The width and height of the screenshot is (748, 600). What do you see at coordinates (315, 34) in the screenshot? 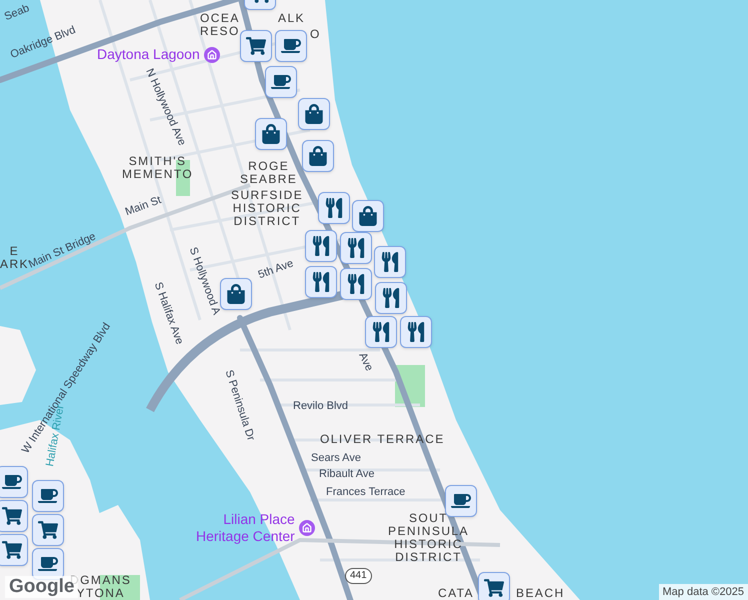
I see `district-label: O` at bounding box center [315, 34].